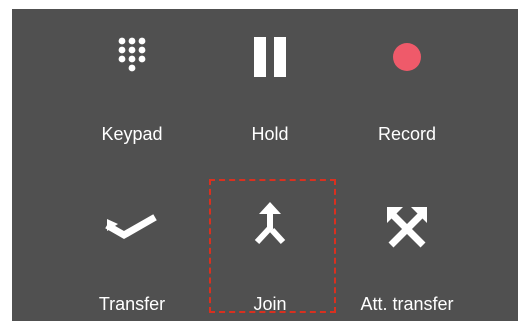  Describe the element at coordinates (270, 134) in the screenshot. I see `hold-label: Hold` at that location.